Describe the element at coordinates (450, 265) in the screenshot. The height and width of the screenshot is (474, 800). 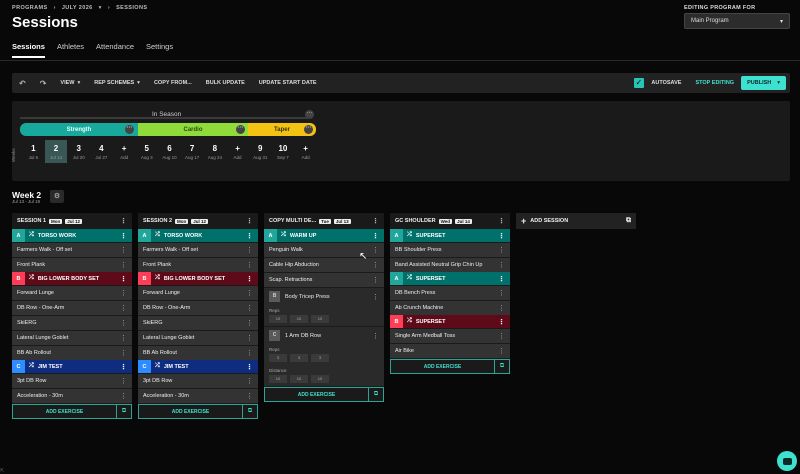
I see `exercise-row: Band Assisted Neutral Grip Chin Up ⋮` at that location.